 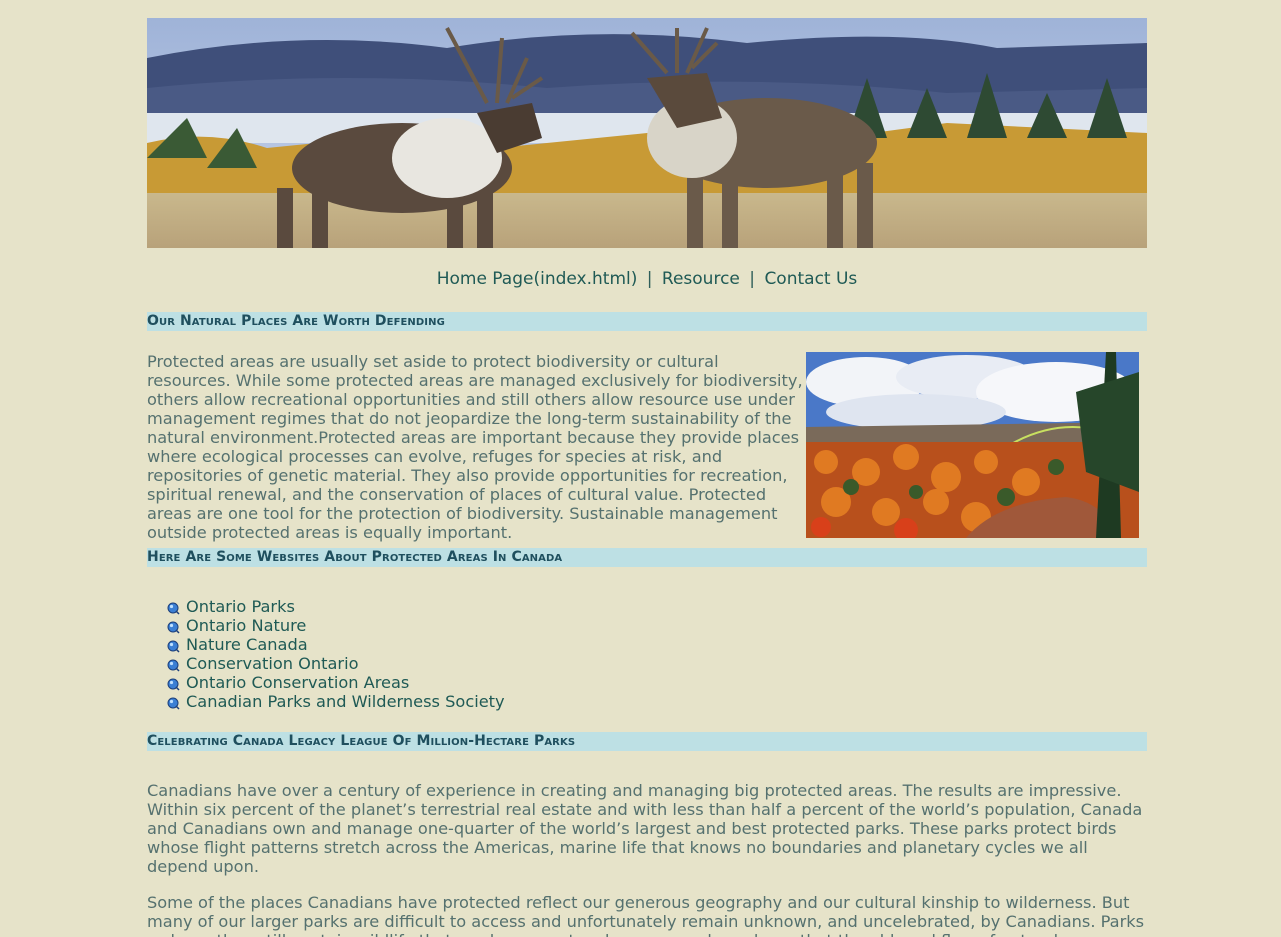 What do you see at coordinates (657, 682) in the screenshot?
I see `list-item: Ontario Conservation Areas` at bounding box center [657, 682].